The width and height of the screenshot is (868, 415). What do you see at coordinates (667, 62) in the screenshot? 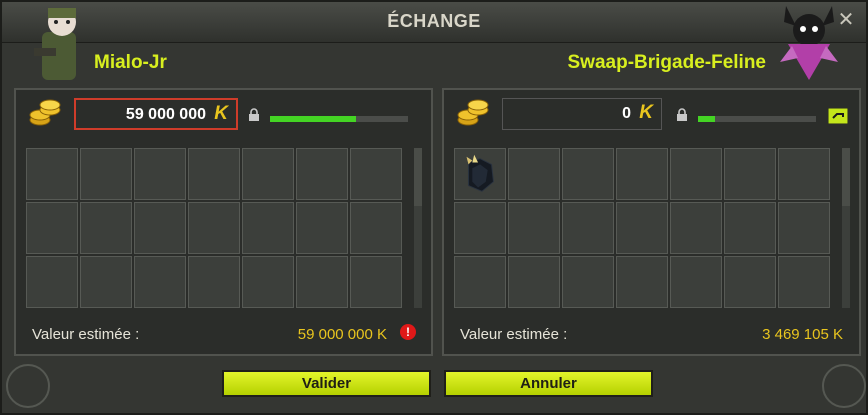
I see `right-player-name: Swaap-Brigade-Feline` at bounding box center [667, 62].